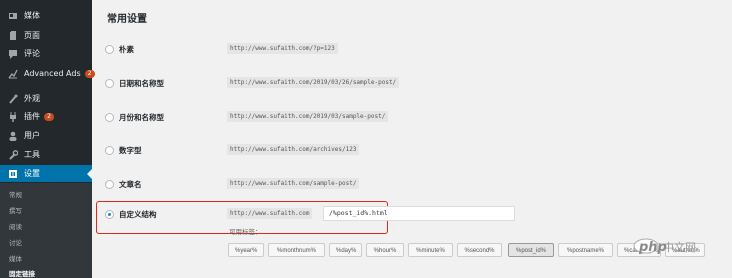 Image resolution: width=732 pixels, height=278 pixels. Describe the element at coordinates (32, 15) in the screenshot. I see `sidebar-item-label: 媒体` at that location.